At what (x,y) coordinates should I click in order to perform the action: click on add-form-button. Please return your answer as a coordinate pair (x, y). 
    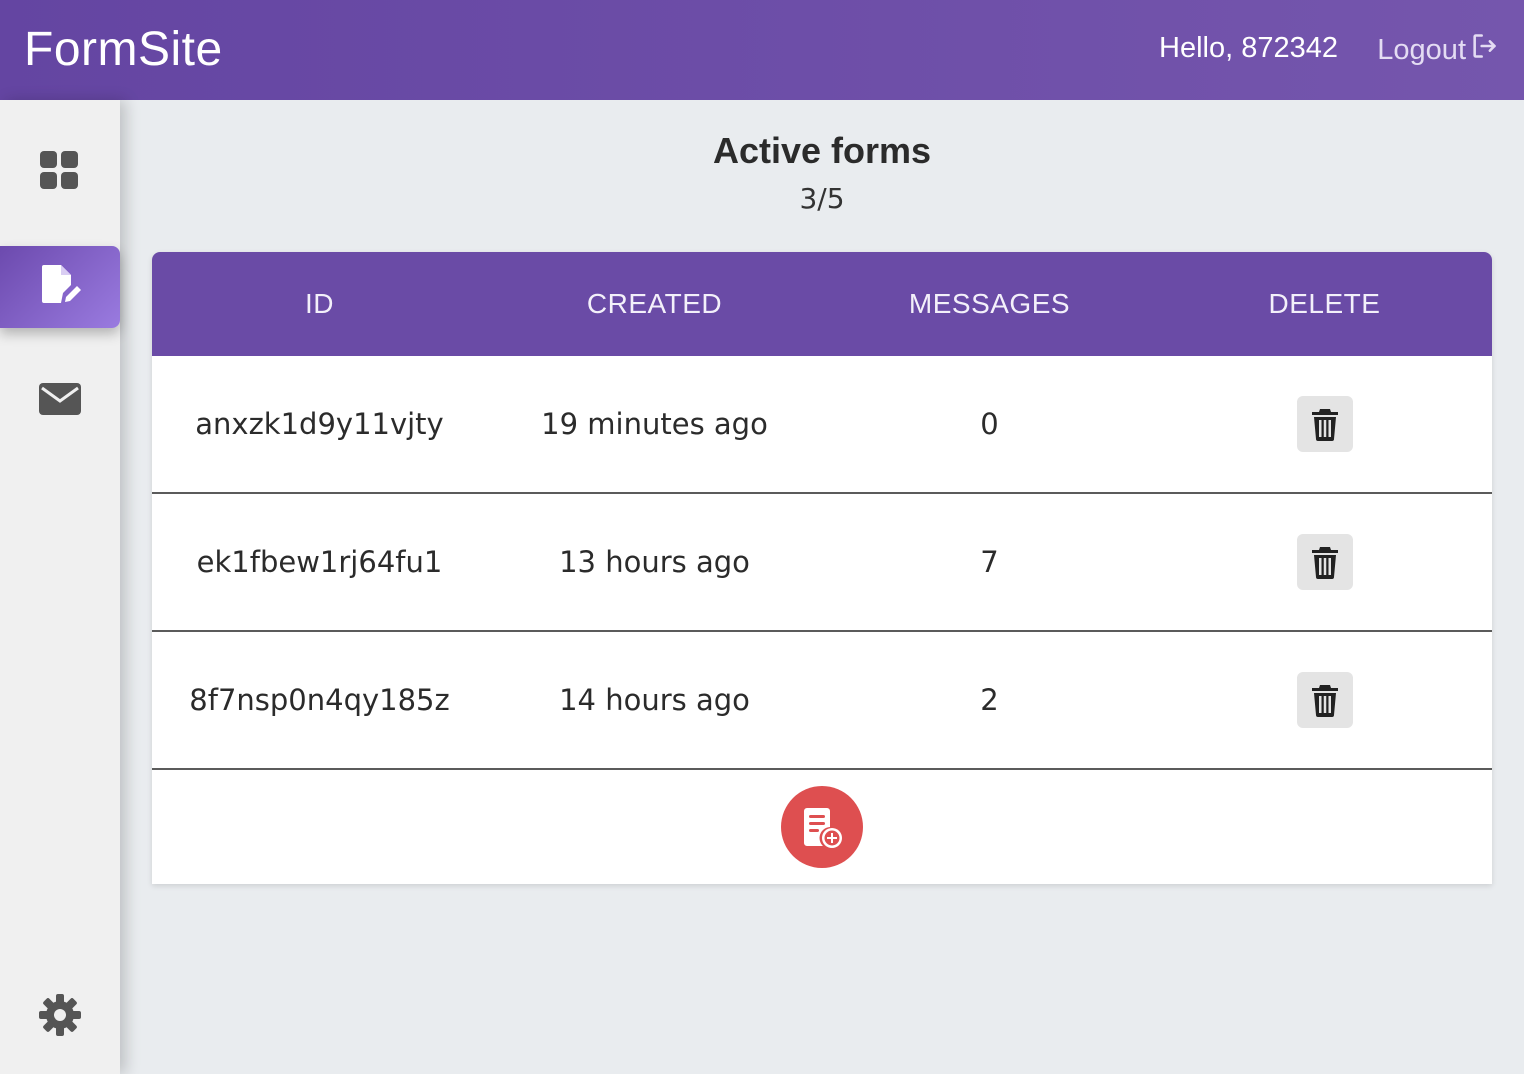
    Looking at the image, I should click on (822, 827).